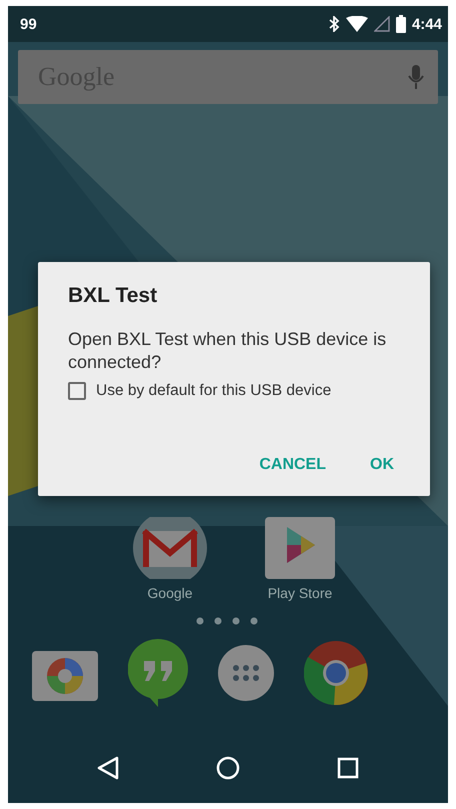 The image size is (456, 809). I want to click on checkbox-label: Use by default for this USB device, so click(214, 391).